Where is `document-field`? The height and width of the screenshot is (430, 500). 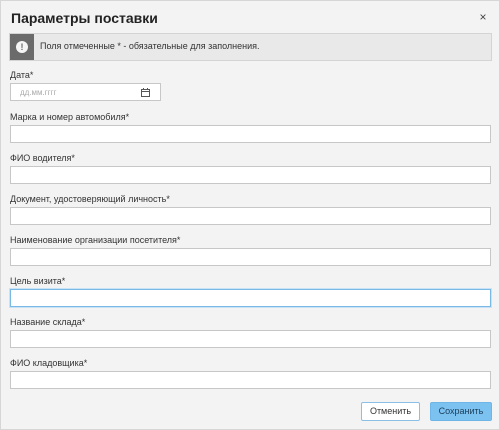 document-field is located at coordinates (250, 216).